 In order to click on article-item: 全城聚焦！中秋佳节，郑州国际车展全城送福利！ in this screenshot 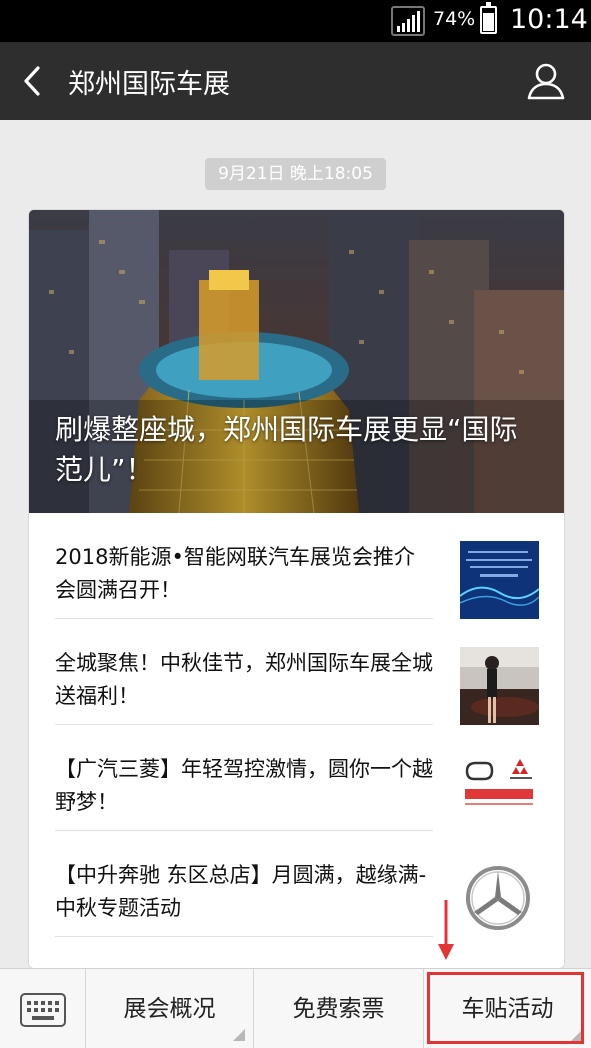, I will do `click(296, 672)`.